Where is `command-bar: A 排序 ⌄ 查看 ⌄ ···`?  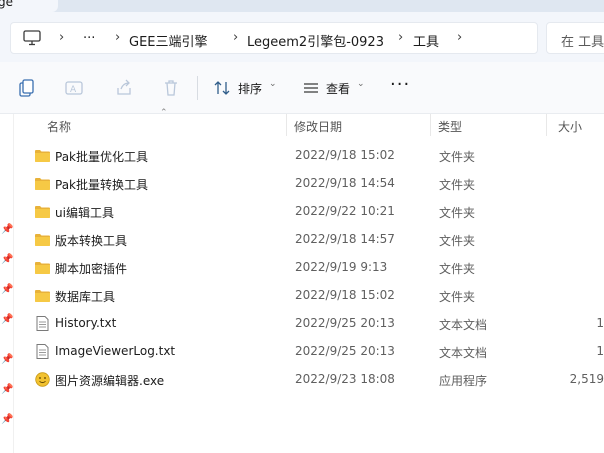
command-bar: A 排序 ⌄ 查看 ⌄ ··· is located at coordinates (302, 88).